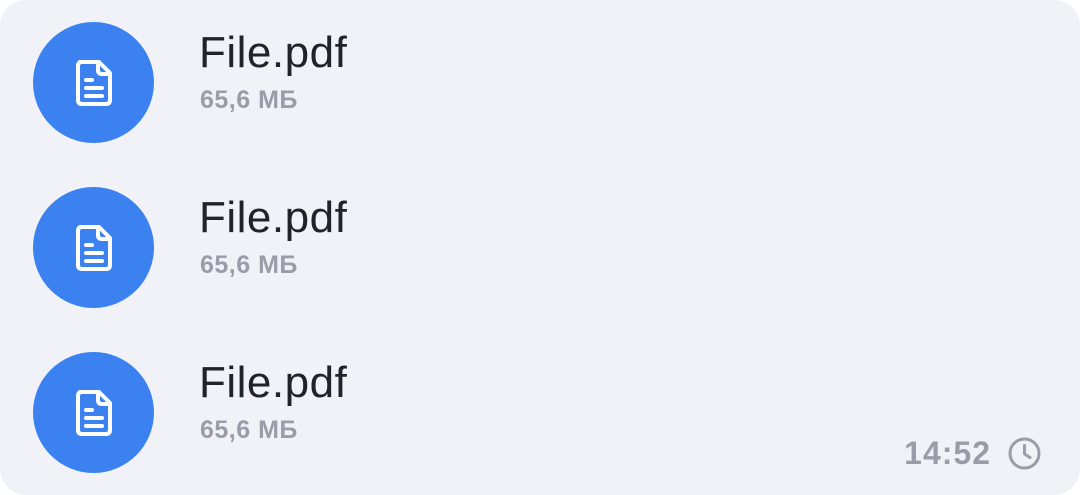 This screenshot has height=495, width=1080. I want to click on message-time: 14:52, so click(947, 453).